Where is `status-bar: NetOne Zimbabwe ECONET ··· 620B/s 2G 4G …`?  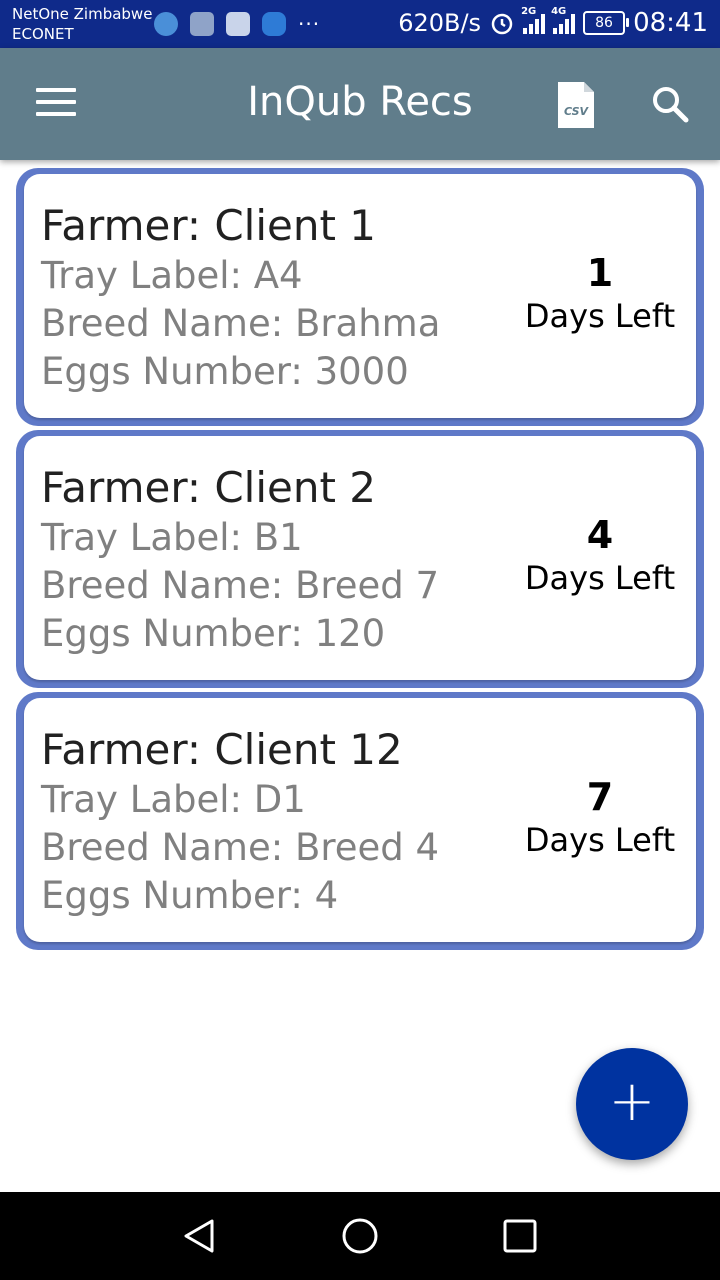 status-bar: NetOne Zimbabwe ECONET ··· 620B/s 2G 4G … is located at coordinates (360, 24).